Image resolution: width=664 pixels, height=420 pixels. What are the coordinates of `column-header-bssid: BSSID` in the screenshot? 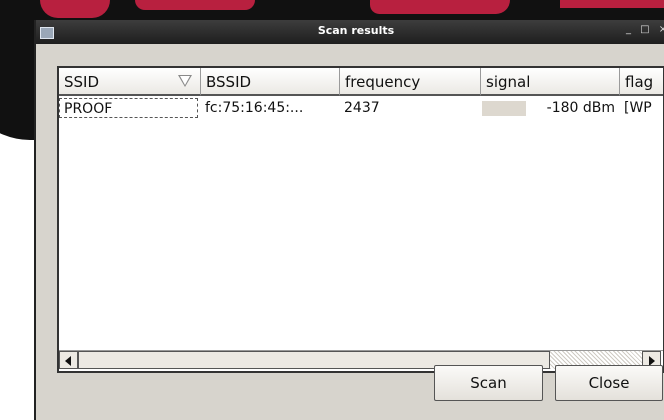 It's located at (270, 82).